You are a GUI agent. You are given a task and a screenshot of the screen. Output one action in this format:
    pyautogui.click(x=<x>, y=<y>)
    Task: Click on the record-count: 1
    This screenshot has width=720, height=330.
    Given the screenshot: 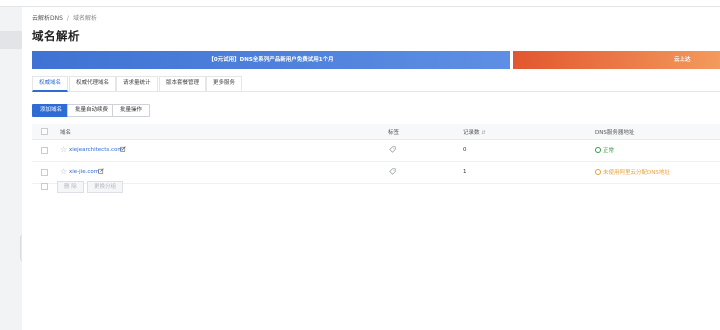 What is the action you would take?
    pyautogui.click(x=465, y=172)
    